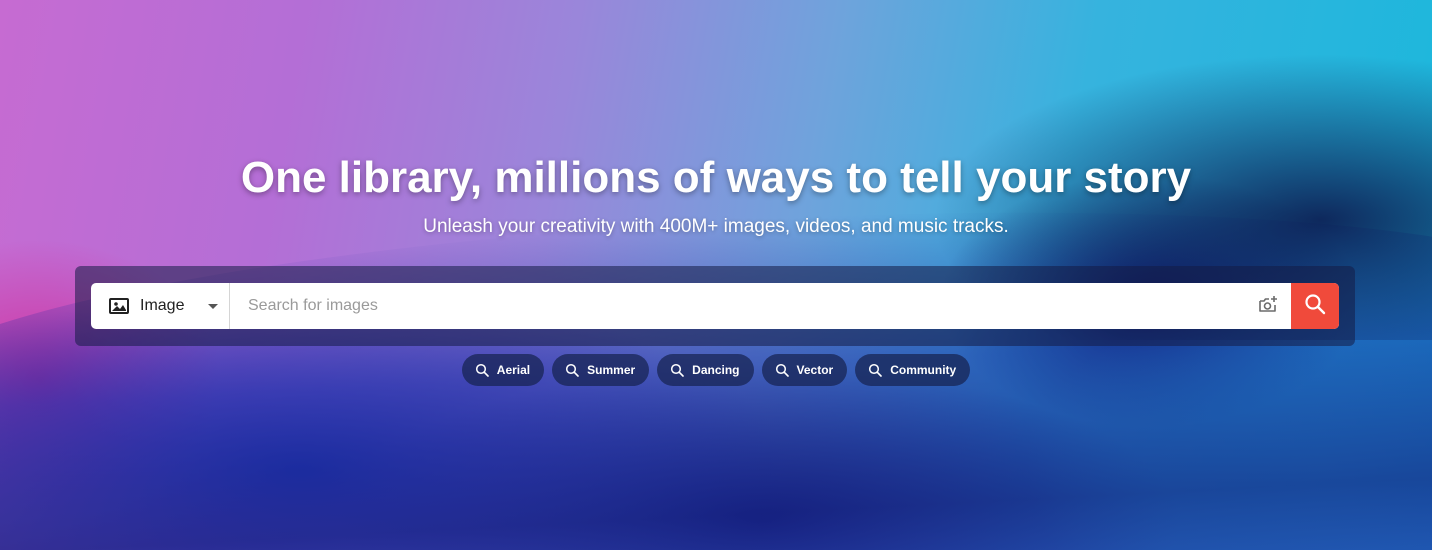 This screenshot has height=550, width=1432. I want to click on media-type-dropdown: Image, so click(160, 306).